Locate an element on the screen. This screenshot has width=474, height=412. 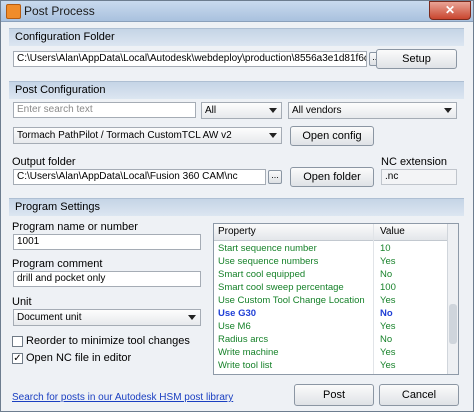
open-nc-checkbox: ✓ is located at coordinates (17, 358).